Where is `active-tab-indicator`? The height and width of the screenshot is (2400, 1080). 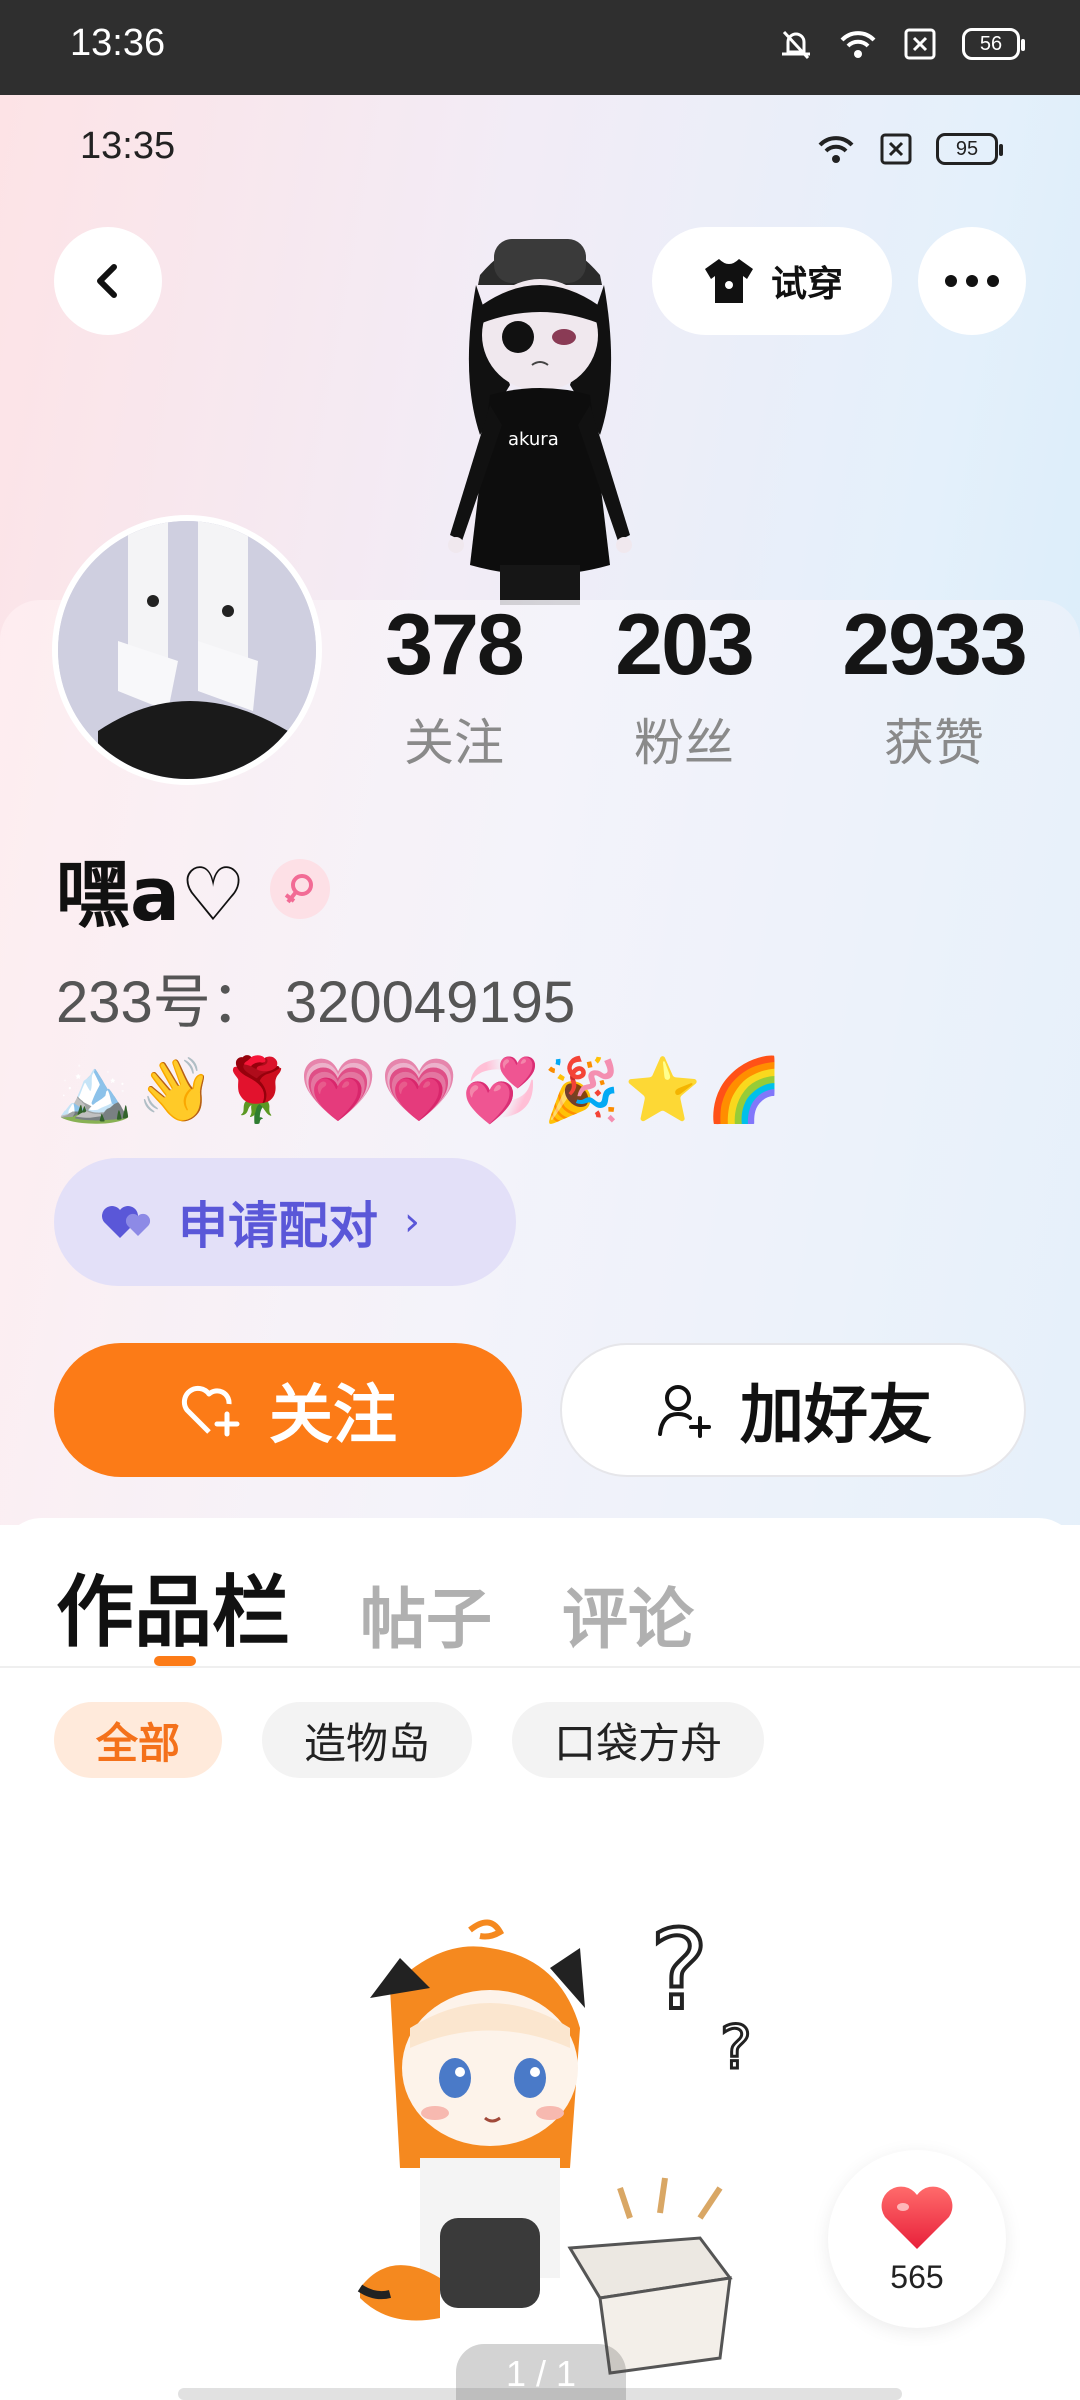
active-tab-indicator is located at coordinates (175, 1661).